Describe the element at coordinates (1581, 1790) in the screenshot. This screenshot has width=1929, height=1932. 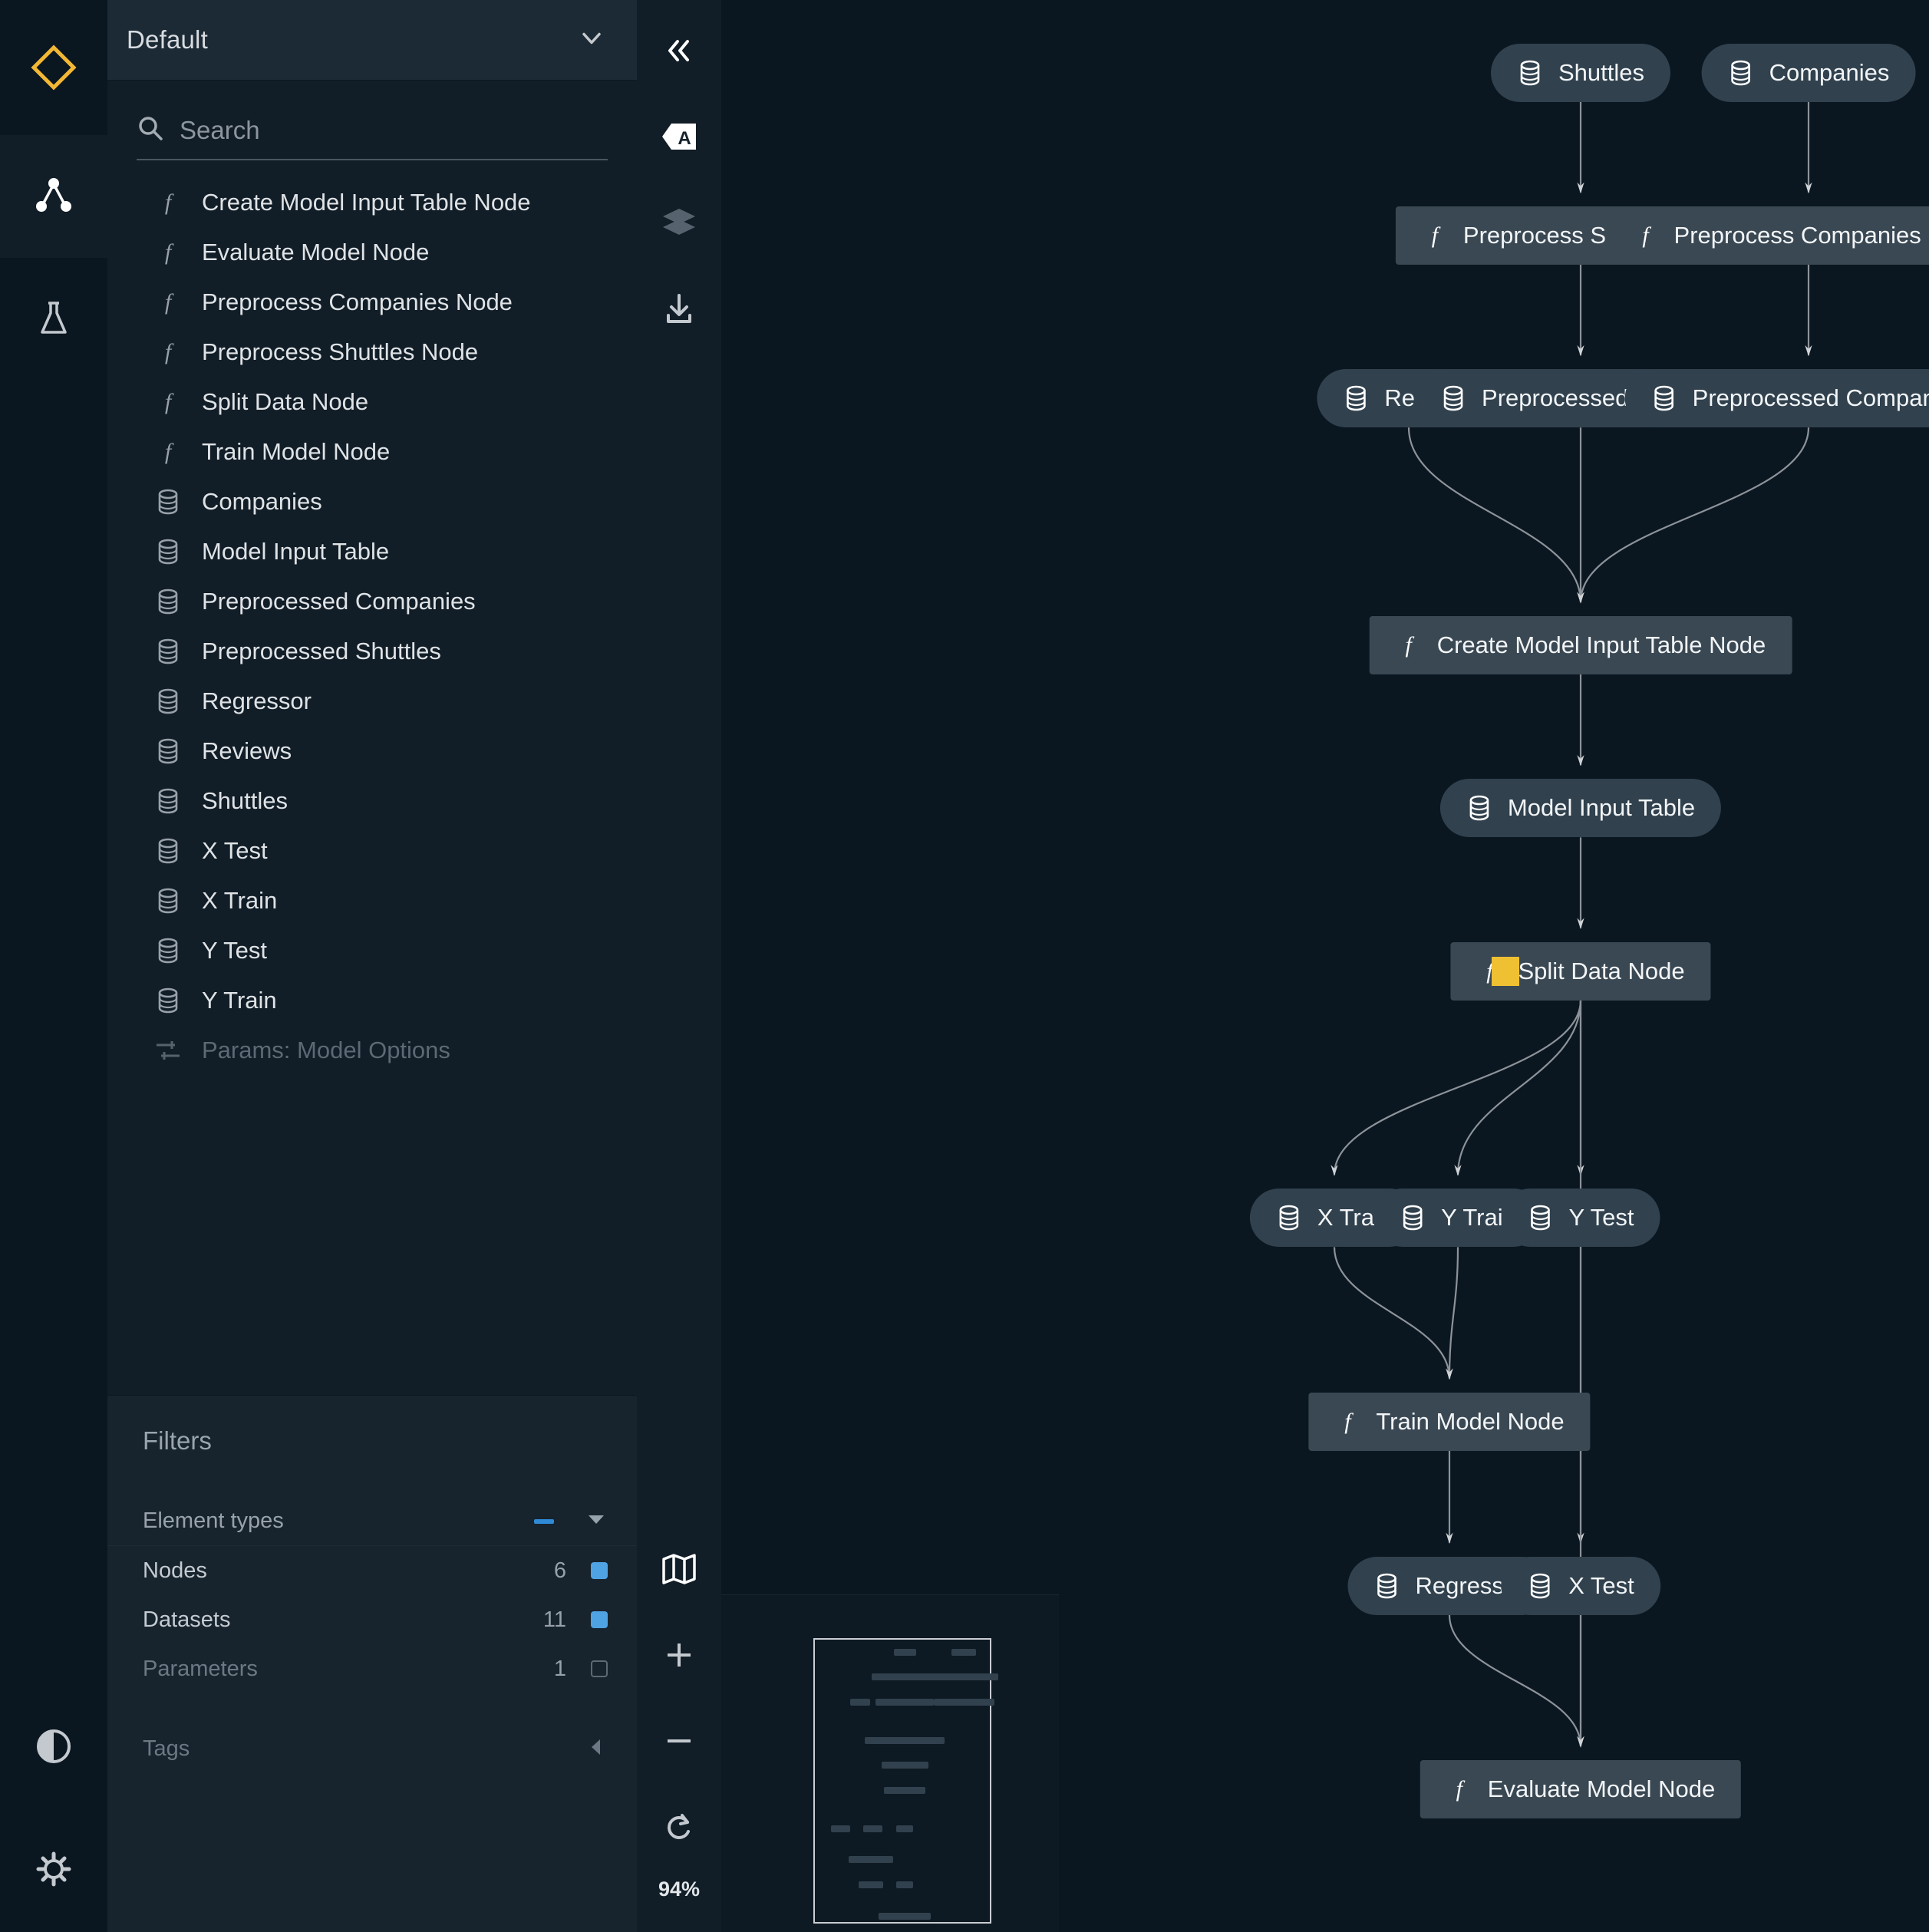
I see `flowchart-node: f Evaluate Model Node` at that location.